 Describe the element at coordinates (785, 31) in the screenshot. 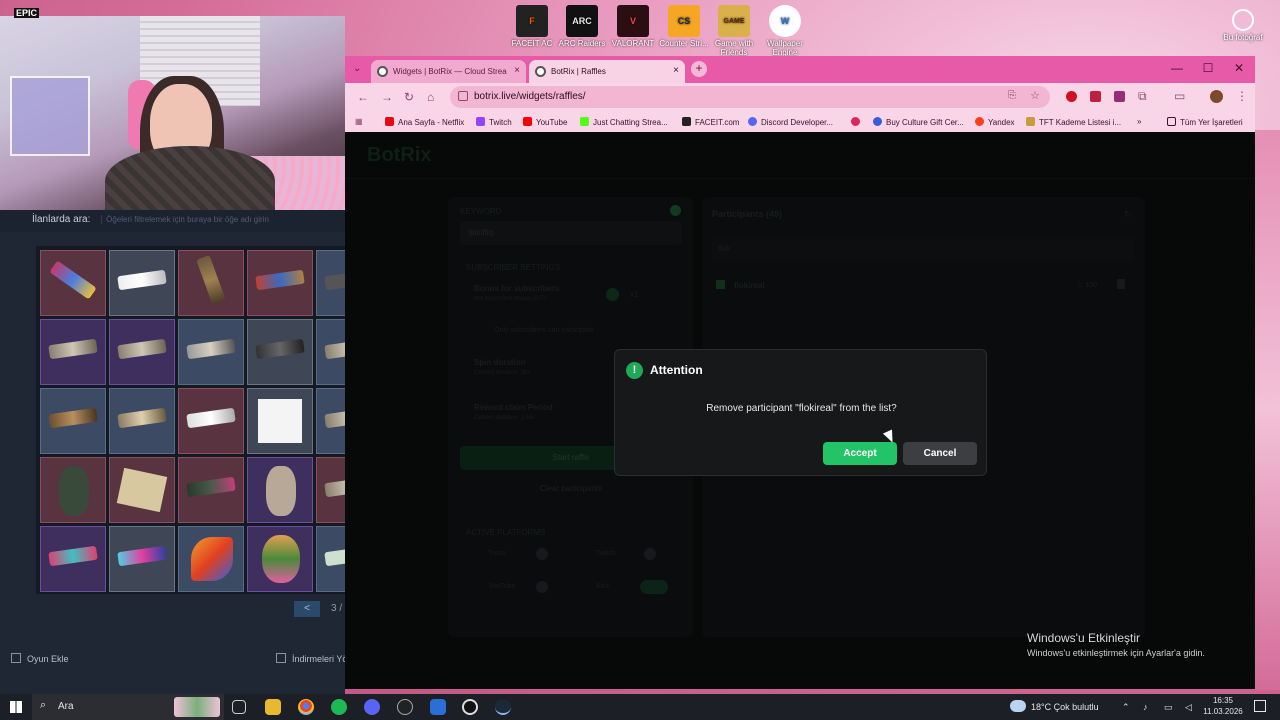

I see `desktop-icon-wallpaper-engine: W Wallpaper Engine` at that location.